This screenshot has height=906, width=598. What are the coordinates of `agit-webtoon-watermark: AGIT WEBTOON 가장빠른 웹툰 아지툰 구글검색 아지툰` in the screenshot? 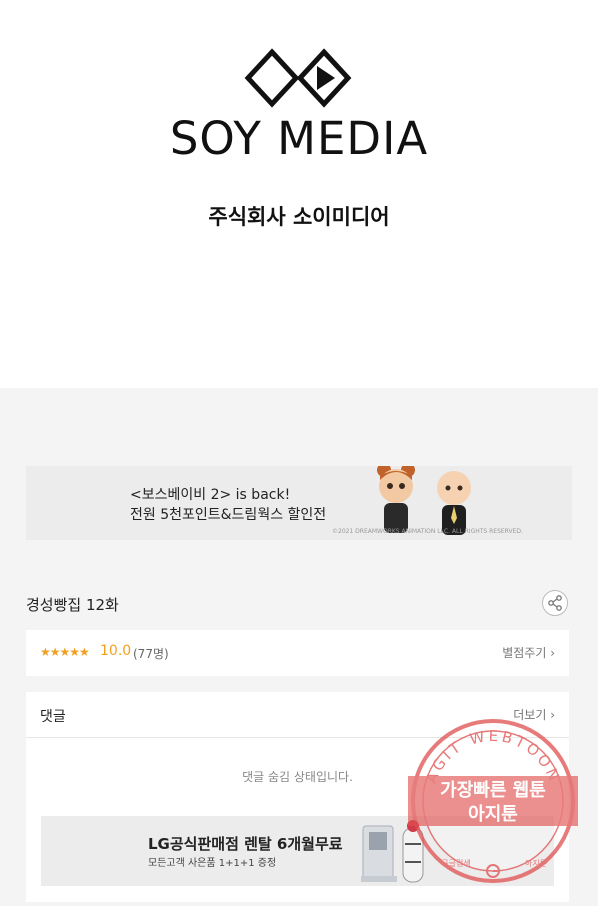 It's located at (493, 801).